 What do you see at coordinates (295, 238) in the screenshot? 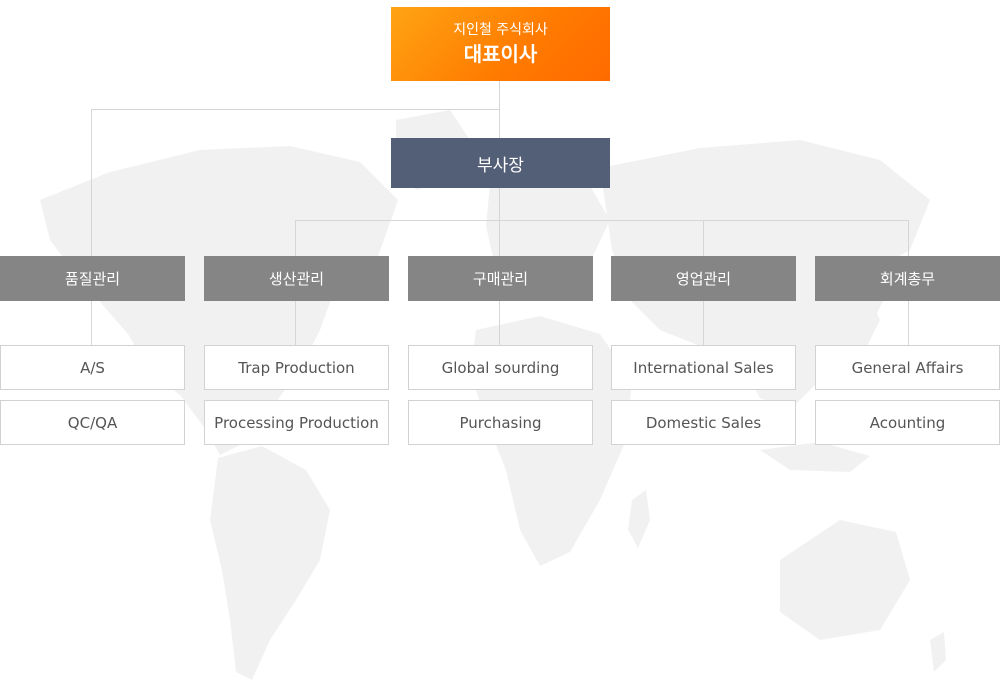
I see `connector-dept-2-drop` at bounding box center [295, 238].